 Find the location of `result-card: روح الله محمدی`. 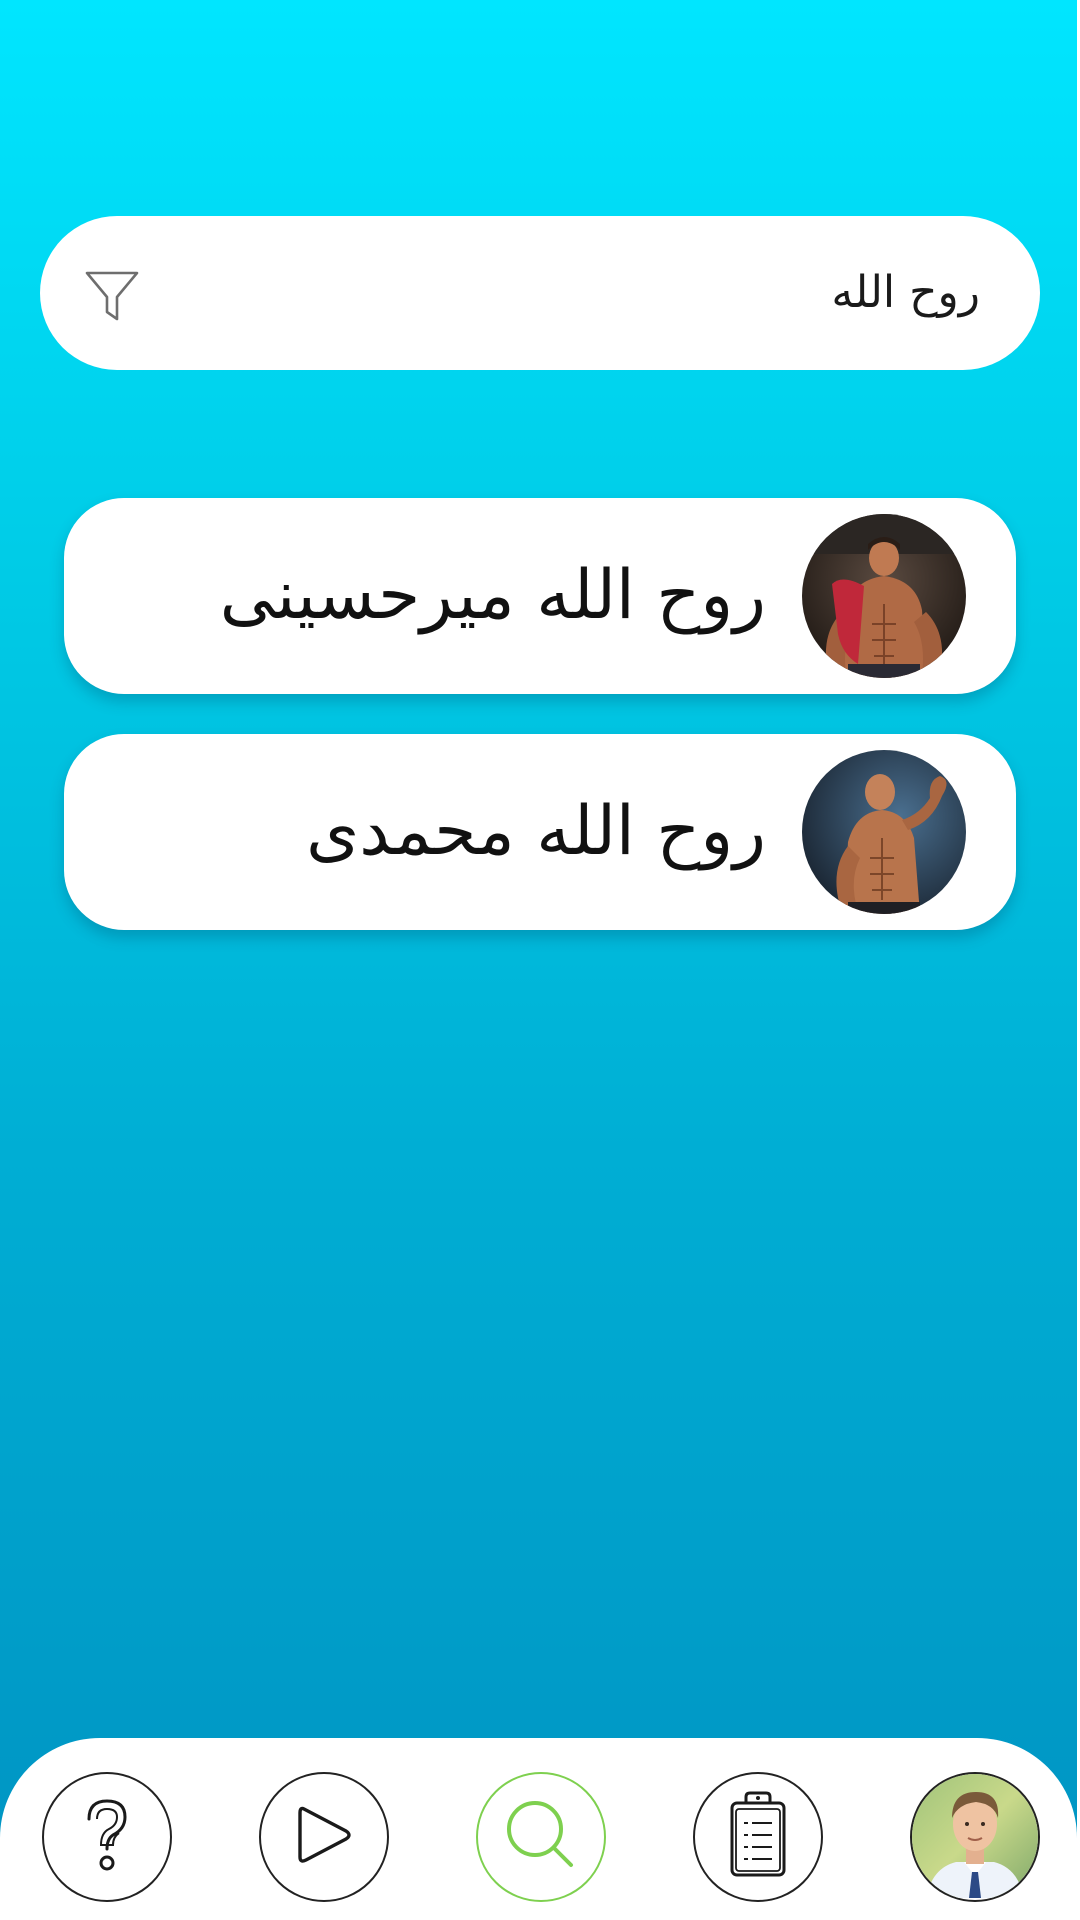

result-card: روح الله محمدی is located at coordinates (540, 832).